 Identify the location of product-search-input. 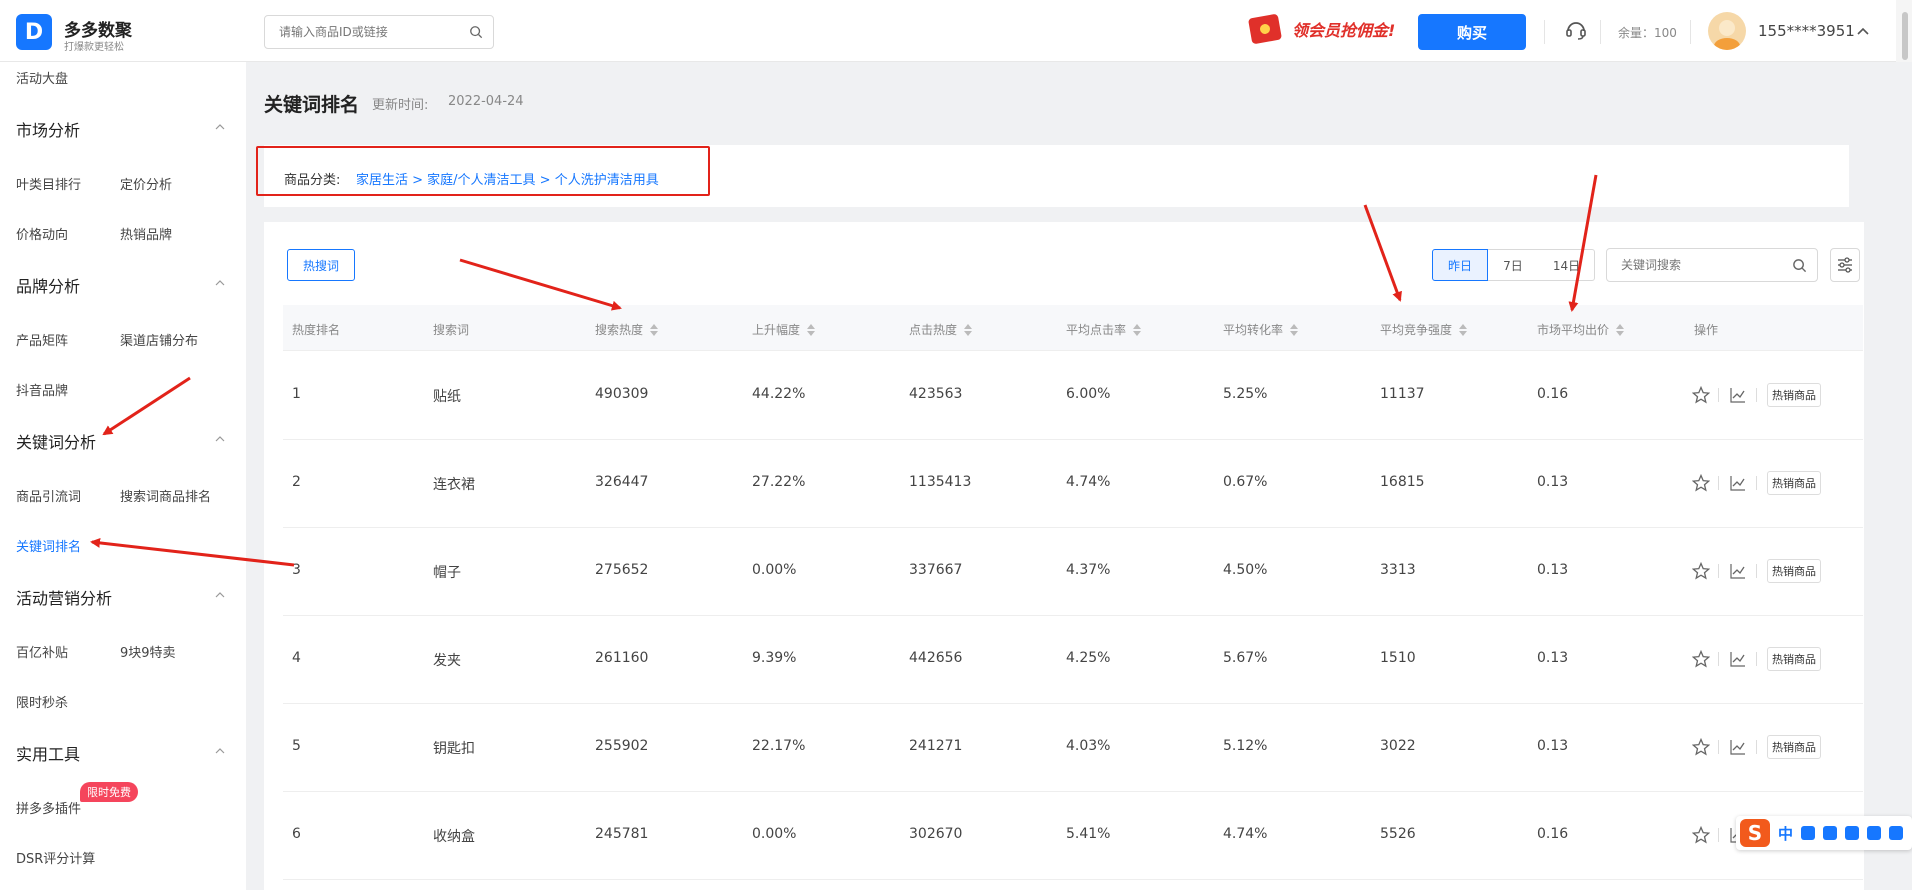
(360, 32).